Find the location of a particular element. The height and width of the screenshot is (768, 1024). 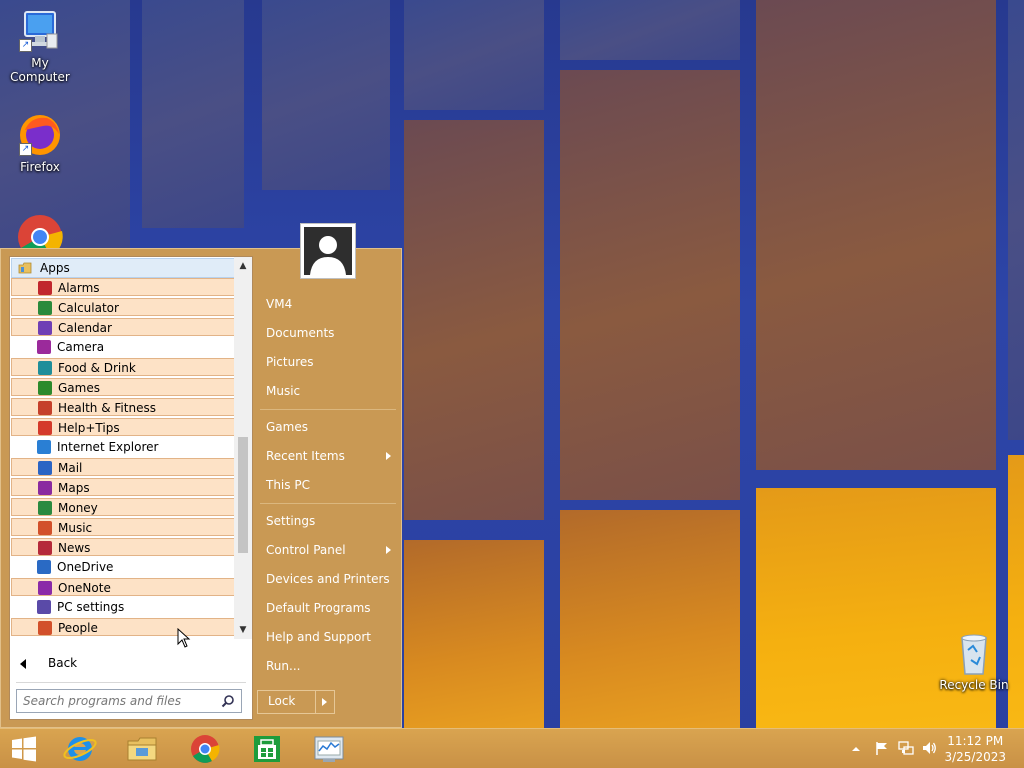

start-menu-link: Recent Items is located at coordinates (328, 456).